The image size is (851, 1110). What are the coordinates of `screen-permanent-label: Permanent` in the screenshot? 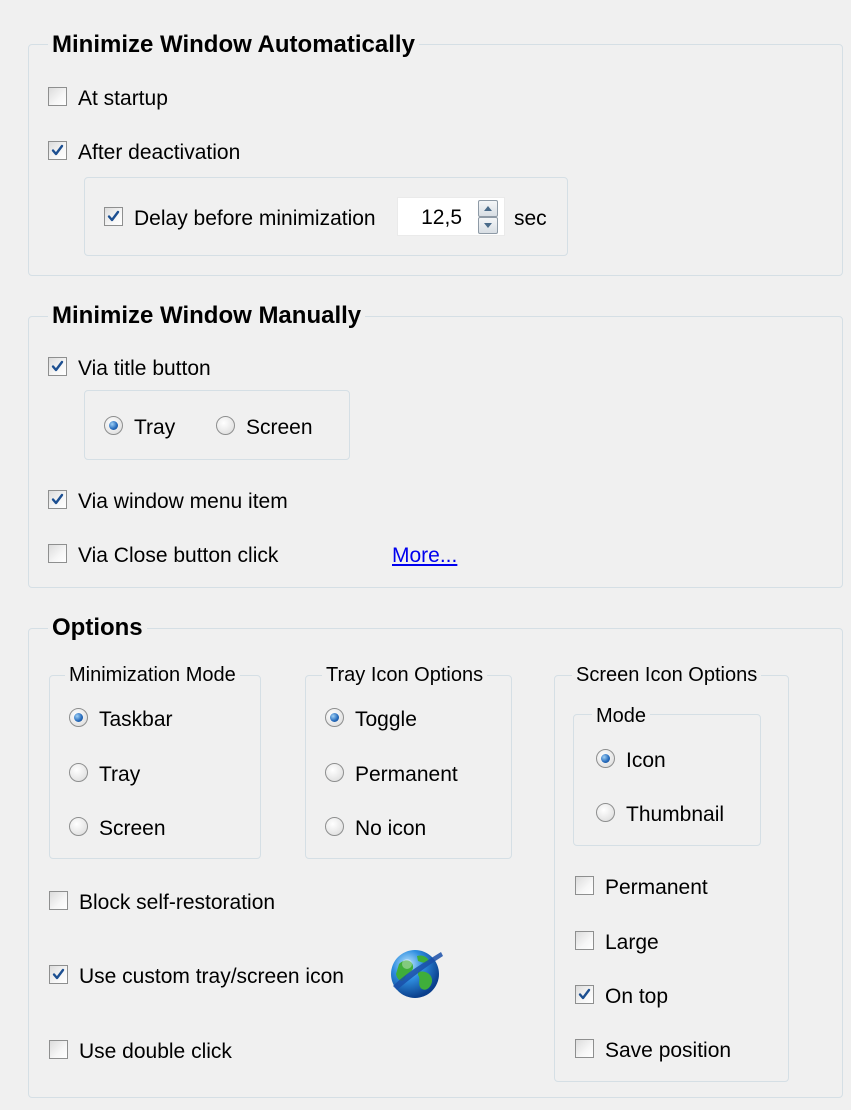 It's located at (656, 887).